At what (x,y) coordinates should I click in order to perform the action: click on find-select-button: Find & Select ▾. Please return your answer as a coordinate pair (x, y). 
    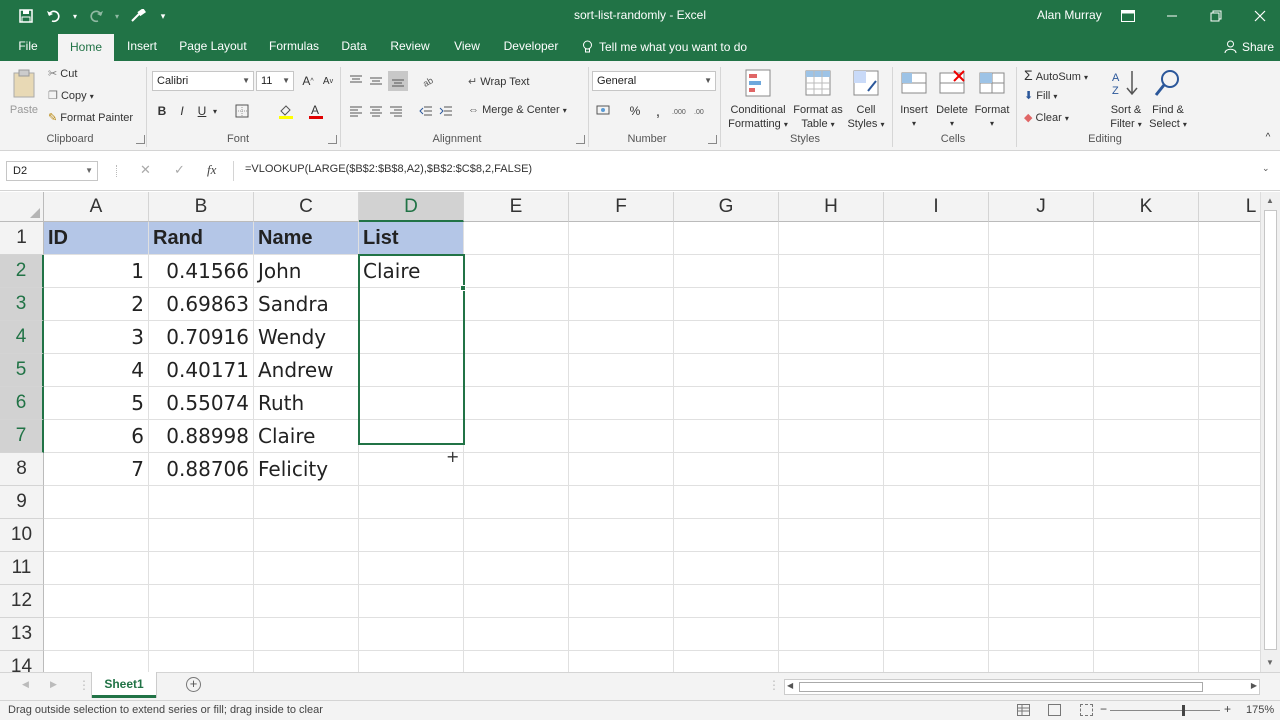
    Looking at the image, I should click on (1168, 99).